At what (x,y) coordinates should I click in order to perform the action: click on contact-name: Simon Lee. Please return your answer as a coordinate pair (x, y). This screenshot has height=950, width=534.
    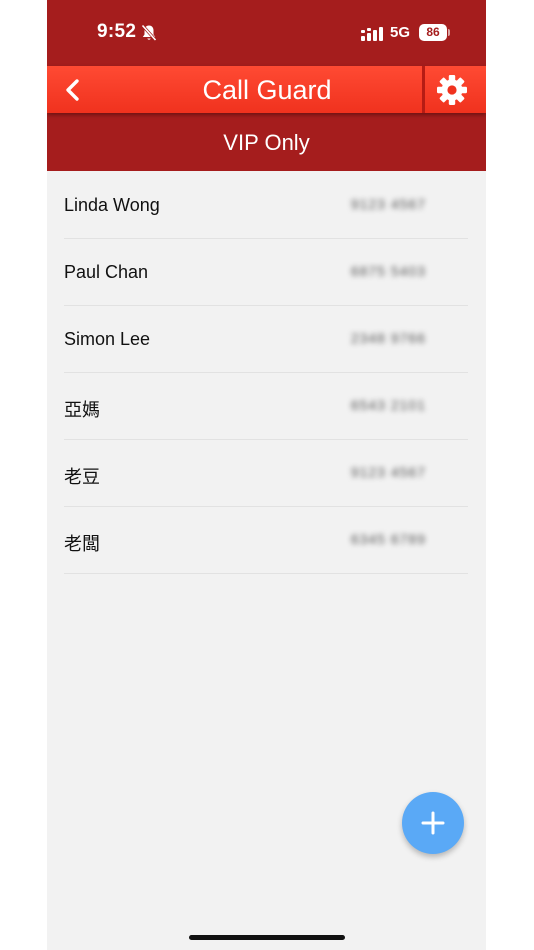
    Looking at the image, I should click on (107, 339).